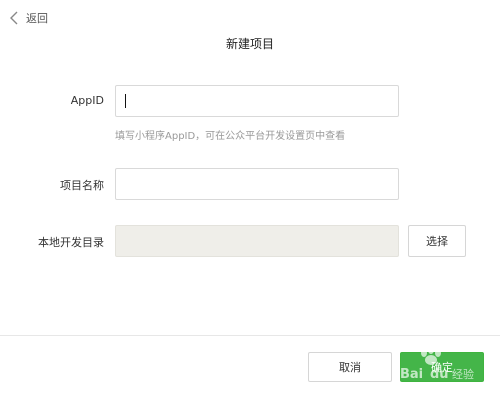  What do you see at coordinates (82, 185) in the screenshot?
I see `project-name-label: 项目名称` at bounding box center [82, 185].